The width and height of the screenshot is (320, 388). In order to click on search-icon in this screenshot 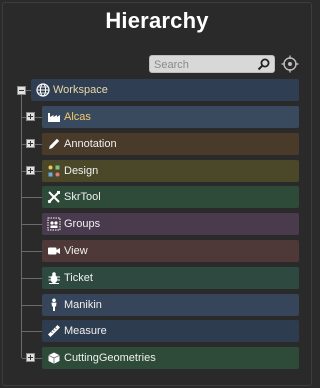, I will do `click(264, 64)`.